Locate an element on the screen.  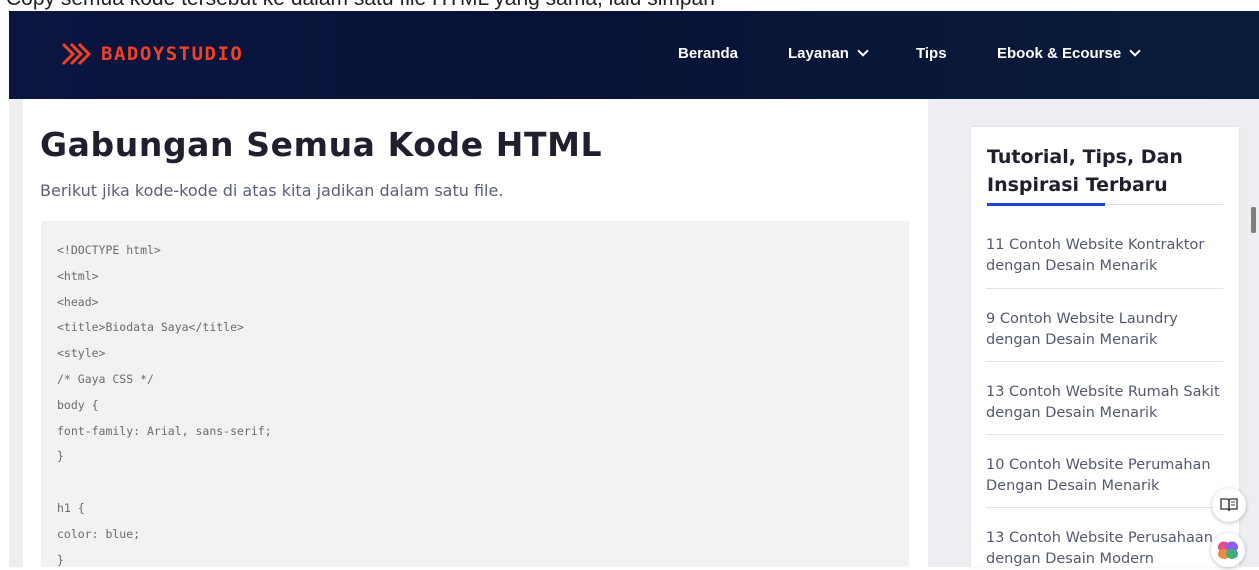
nav-item-label: Ebook & Ecourse is located at coordinates (1059, 53).